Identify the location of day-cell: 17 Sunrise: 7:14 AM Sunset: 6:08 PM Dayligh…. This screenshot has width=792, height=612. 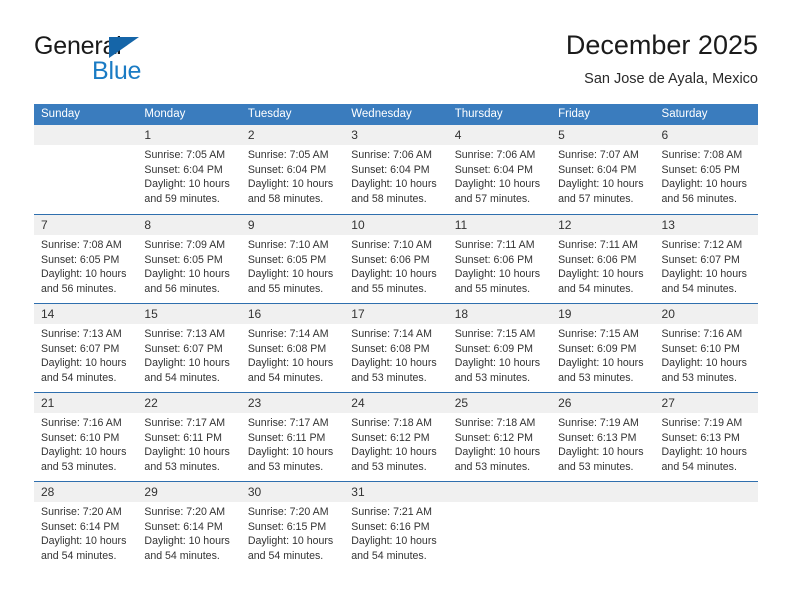
(396, 348).